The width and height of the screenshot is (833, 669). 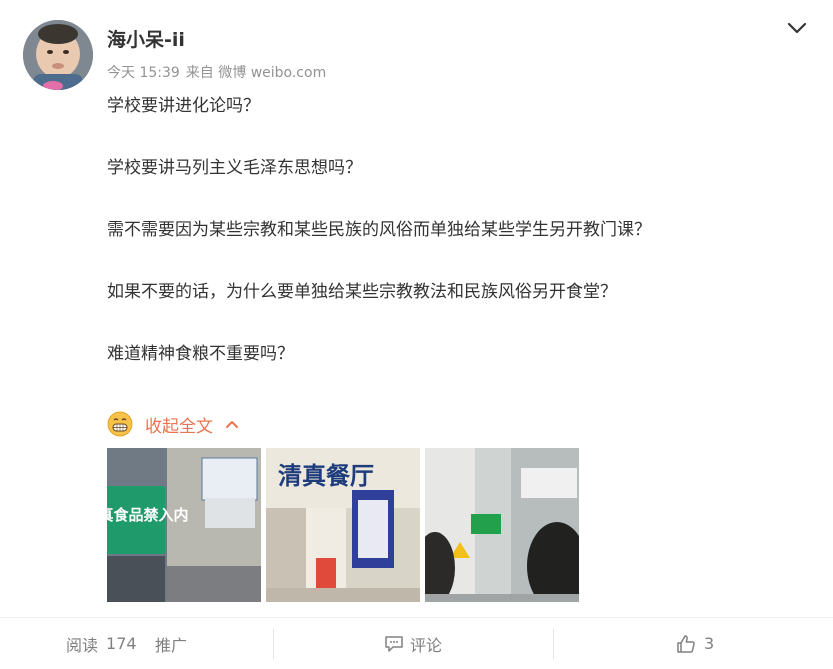 What do you see at coordinates (200, 354) in the screenshot?
I see `post-paragraph: 难道精神食粮不重要吗？` at bounding box center [200, 354].